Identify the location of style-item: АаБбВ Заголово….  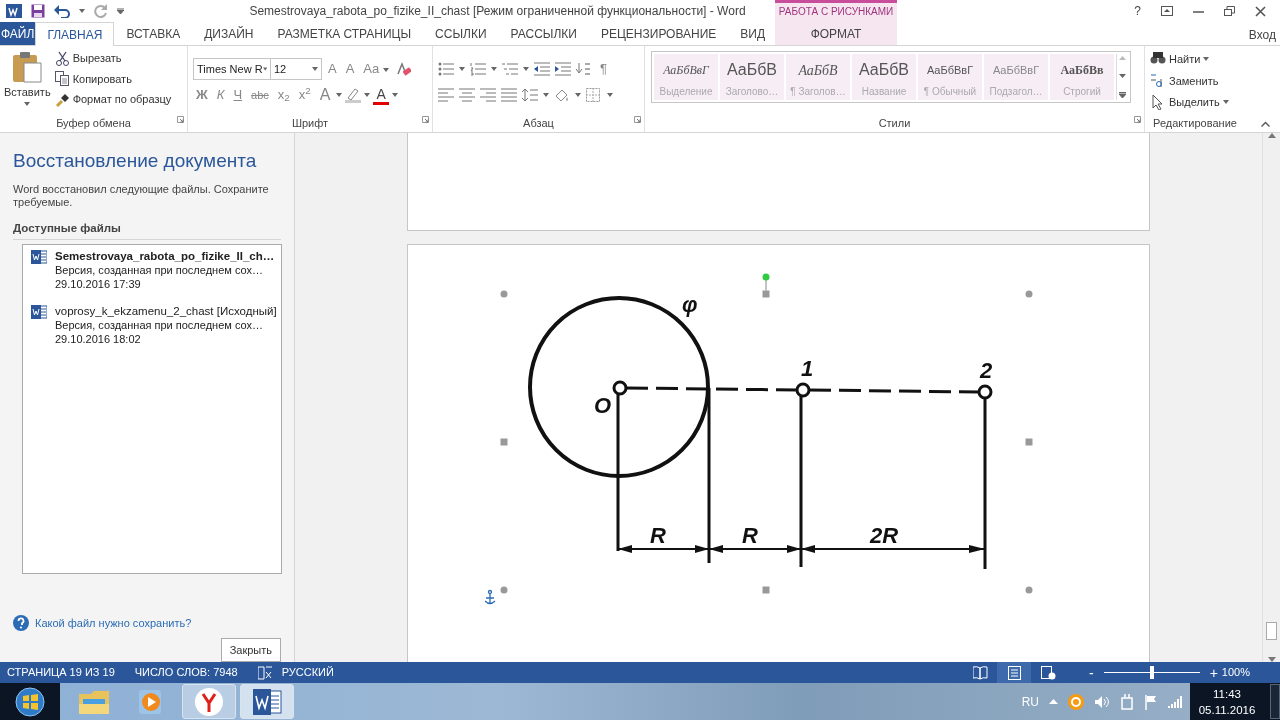
(752, 77).